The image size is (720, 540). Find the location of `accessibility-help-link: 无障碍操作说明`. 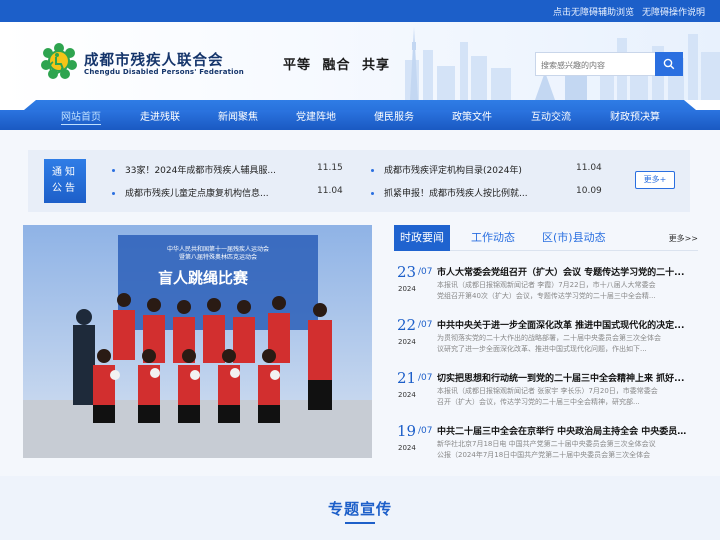

accessibility-help-link: 无障碍操作说明 is located at coordinates (673, 11).